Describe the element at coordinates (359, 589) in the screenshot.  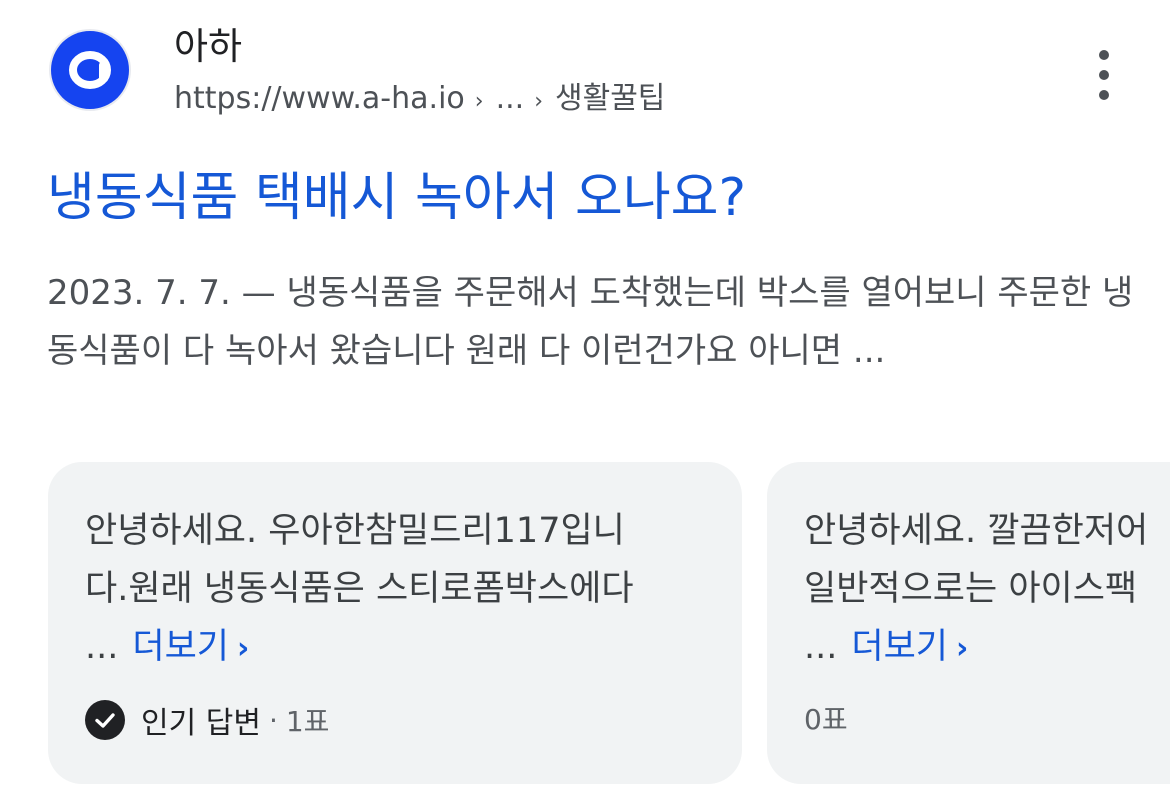
I see `answer-line: 다.원래 냉동식품은 스티로폼박스에다` at that location.